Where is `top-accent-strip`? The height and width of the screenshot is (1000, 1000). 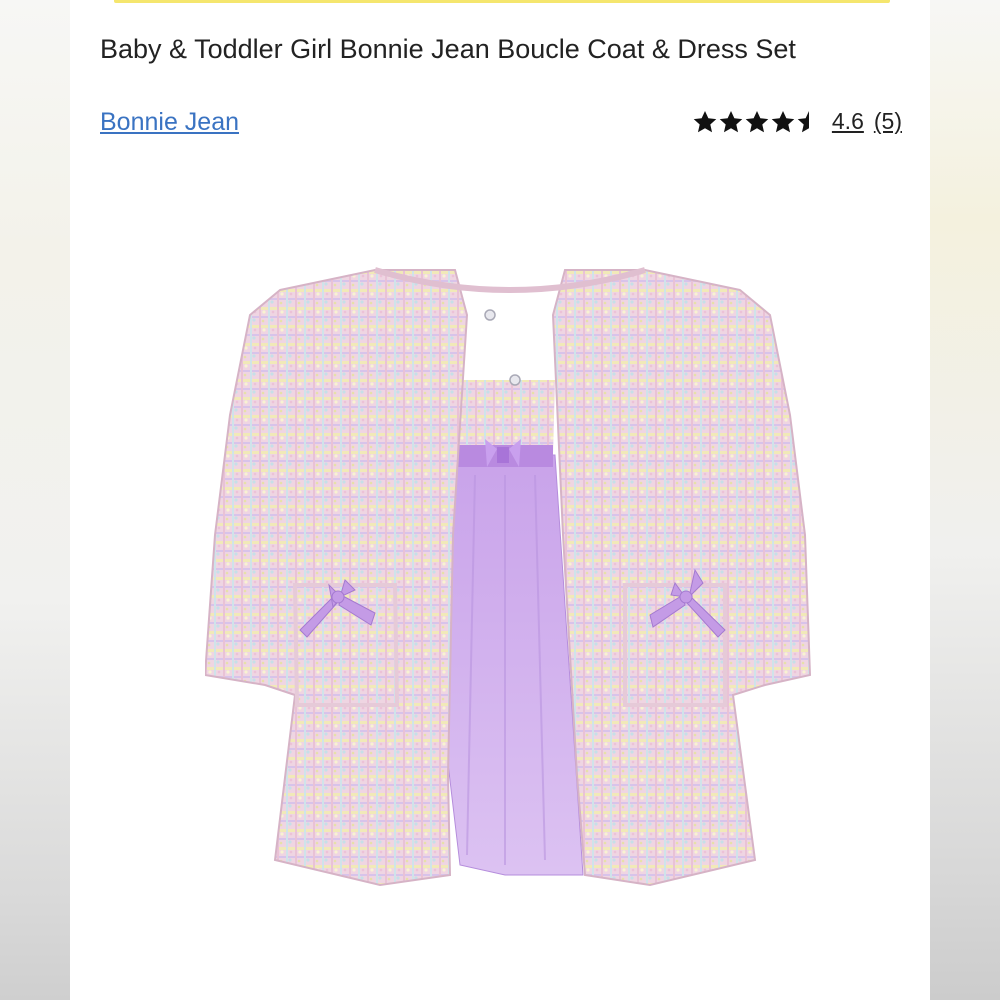
top-accent-strip is located at coordinates (502, 1).